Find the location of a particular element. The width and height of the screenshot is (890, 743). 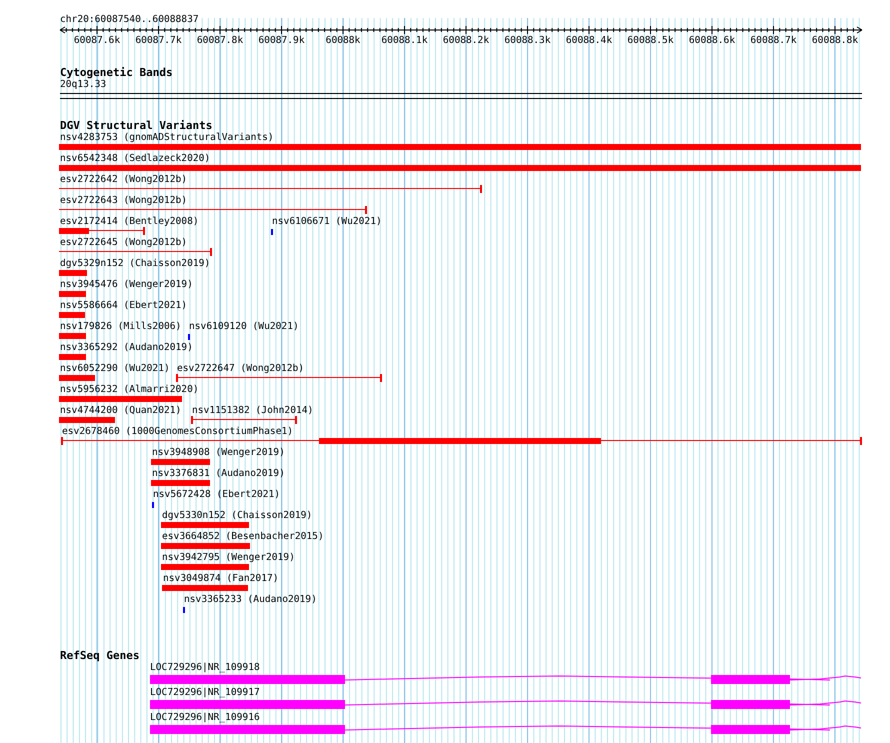

band-label: 20q13.33 is located at coordinates (83, 85).